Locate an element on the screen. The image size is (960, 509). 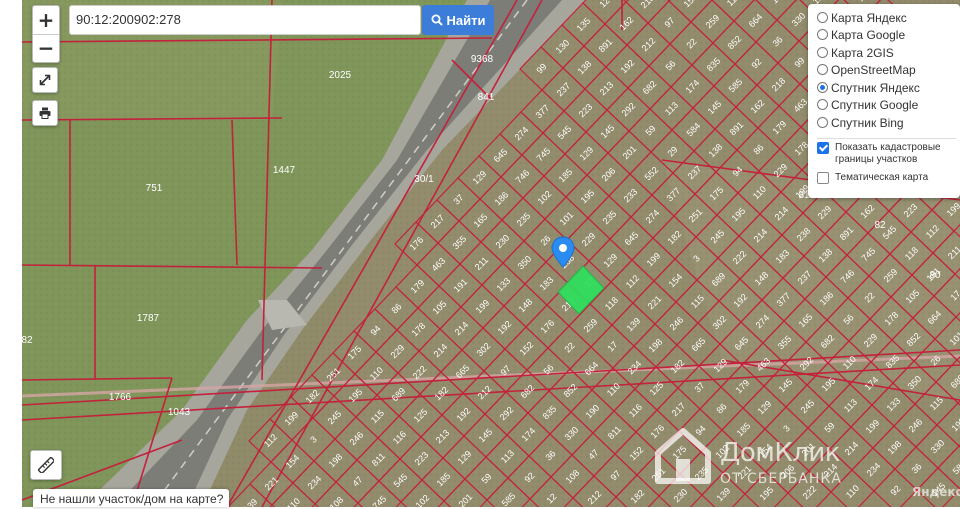
layer-option-bing-satellite: Спутник Bing is located at coordinates (860, 122).